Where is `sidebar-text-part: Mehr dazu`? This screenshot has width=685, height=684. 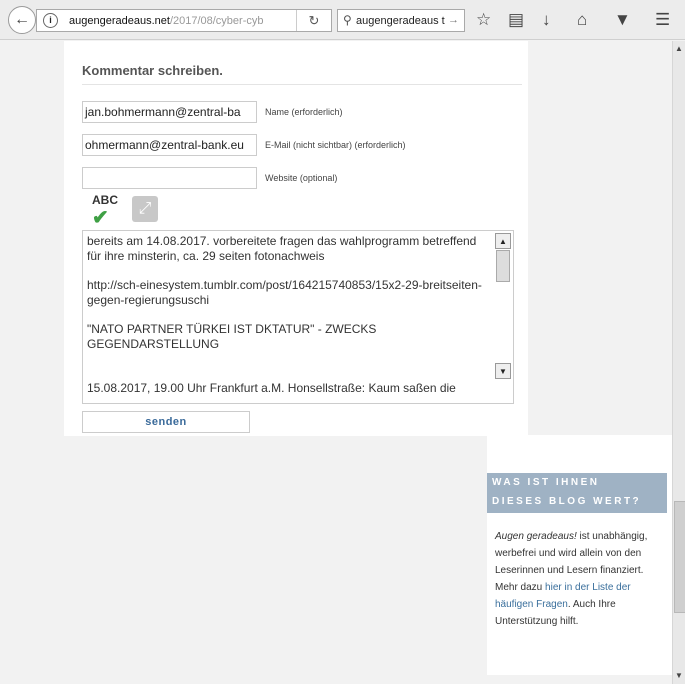 sidebar-text-part: Mehr dazu is located at coordinates (520, 587).